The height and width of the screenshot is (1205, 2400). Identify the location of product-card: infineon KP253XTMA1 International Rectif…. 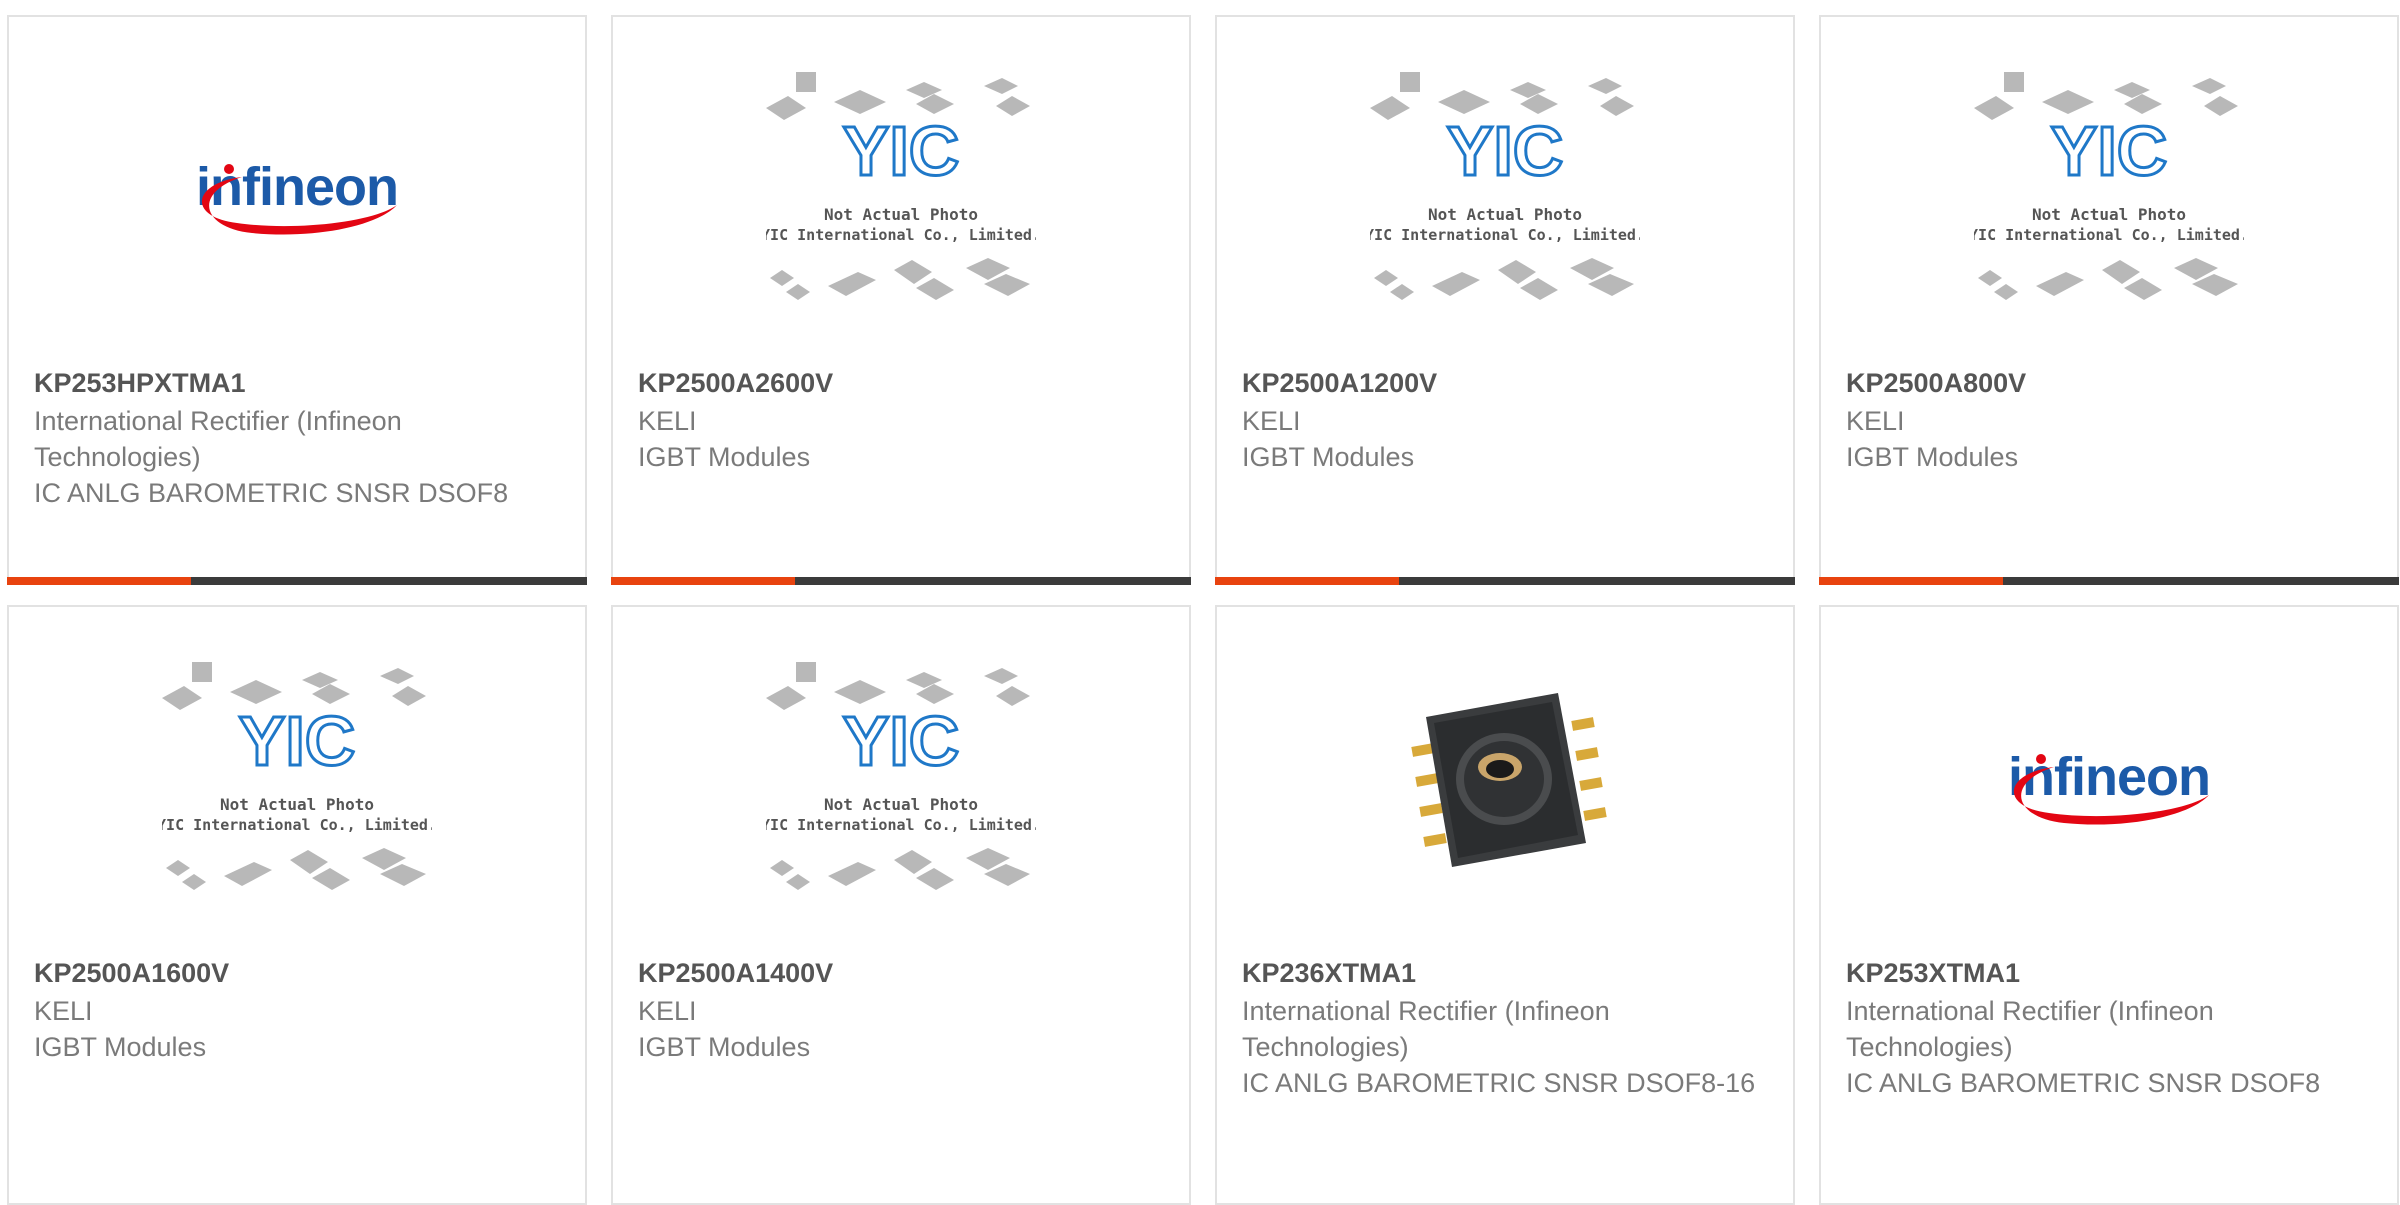
(2109, 905).